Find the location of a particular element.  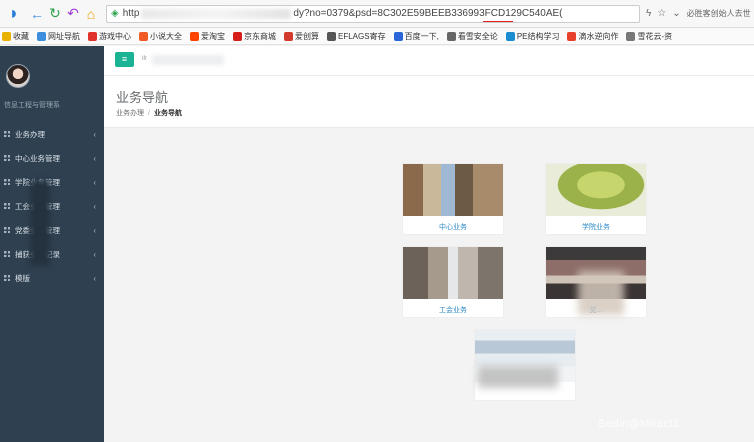

news-headline: 必胜客创始人去世 is located at coordinates (719, 13).